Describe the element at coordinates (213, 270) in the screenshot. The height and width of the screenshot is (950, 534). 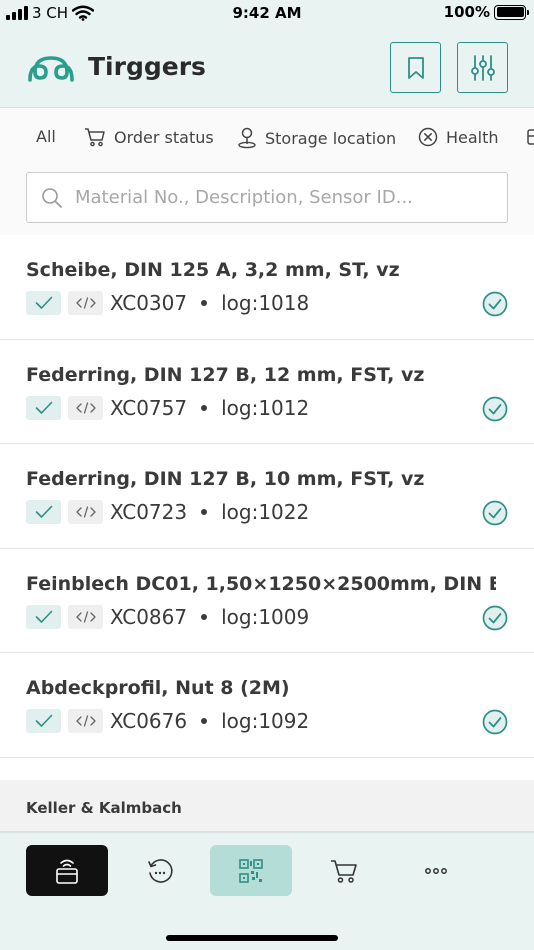
I see `item-title: Scheibe, DIN 125 A, 3,2 mm, ST, vz` at that location.